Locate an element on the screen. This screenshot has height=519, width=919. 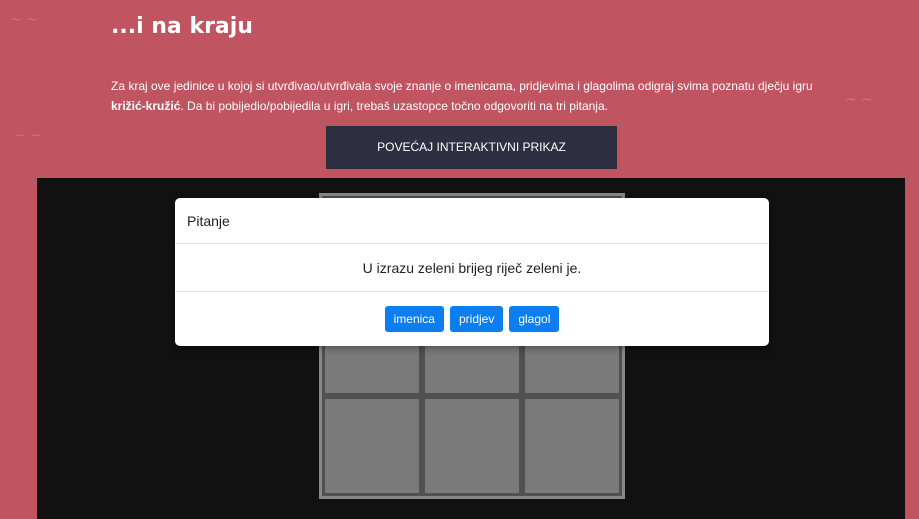
answer-button-pridjev: pridjev is located at coordinates (476, 319).